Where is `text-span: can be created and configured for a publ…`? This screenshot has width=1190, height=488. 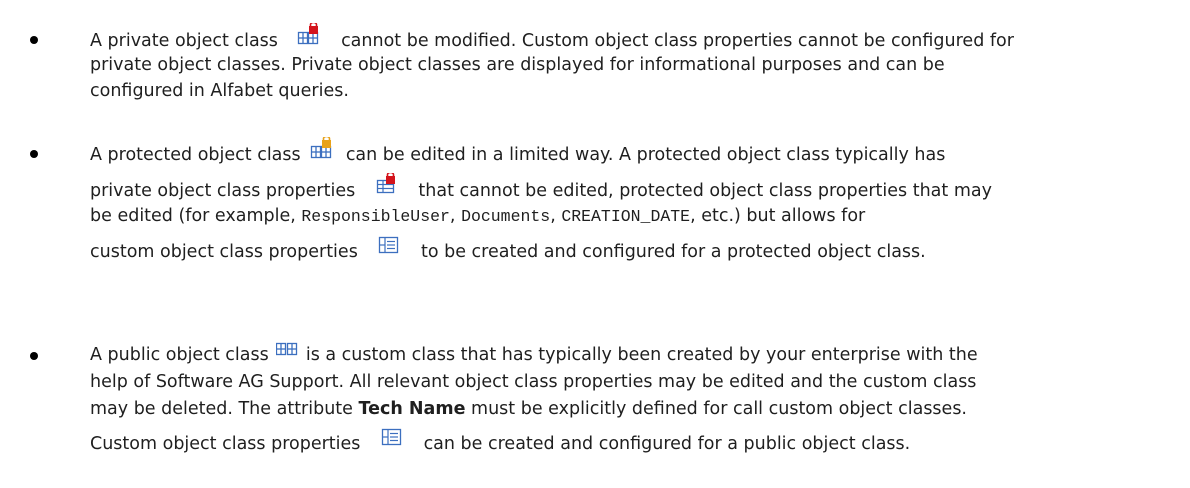
text-span: can be created and configured for a publ… is located at coordinates (667, 444).